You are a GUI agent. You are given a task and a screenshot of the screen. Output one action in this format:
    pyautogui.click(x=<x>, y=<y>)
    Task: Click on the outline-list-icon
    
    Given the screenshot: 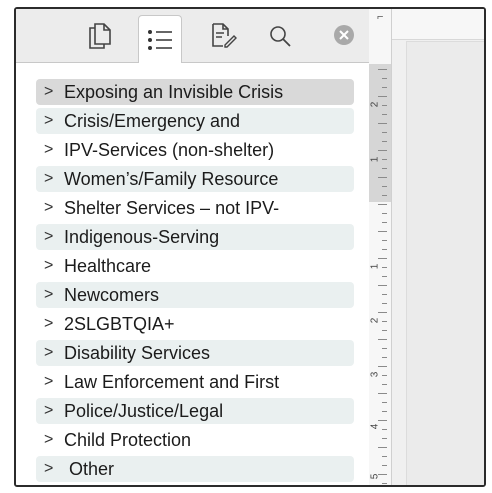 What is the action you would take?
    pyautogui.click(x=160, y=39)
    